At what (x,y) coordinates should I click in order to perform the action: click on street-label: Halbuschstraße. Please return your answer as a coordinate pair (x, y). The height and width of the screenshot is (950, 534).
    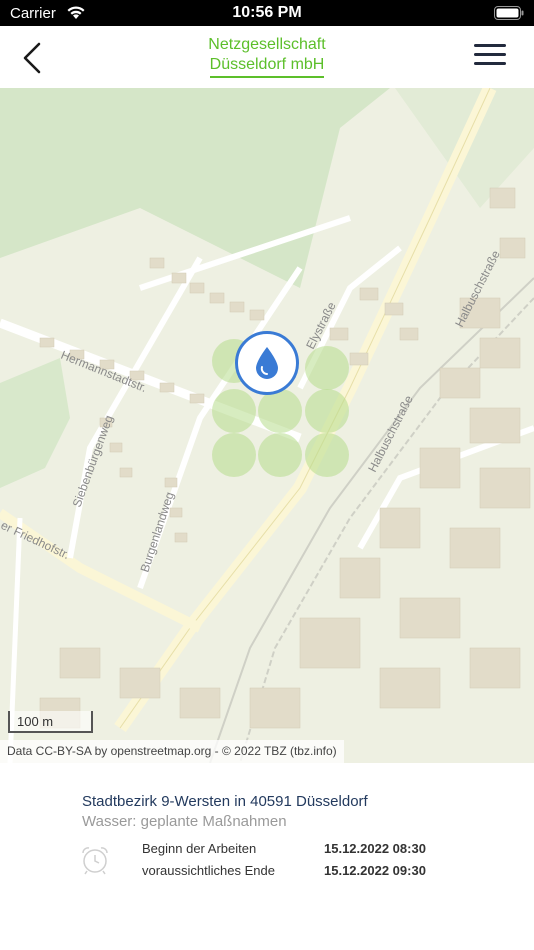
    Looking at the image, I should click on (390, 434).